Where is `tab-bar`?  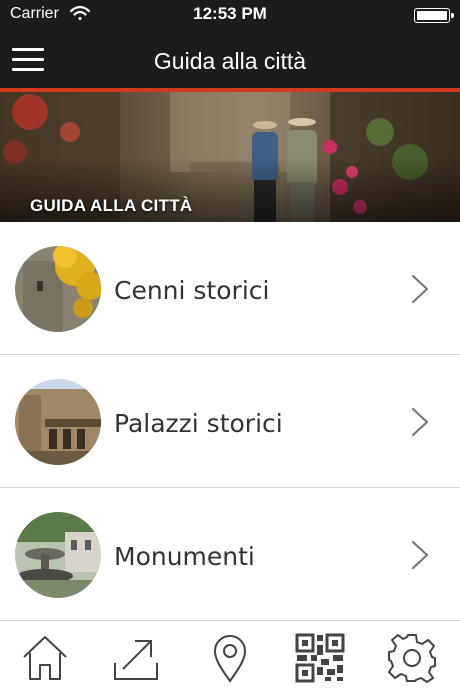 tab-bar is located at coordinates (230, 655).